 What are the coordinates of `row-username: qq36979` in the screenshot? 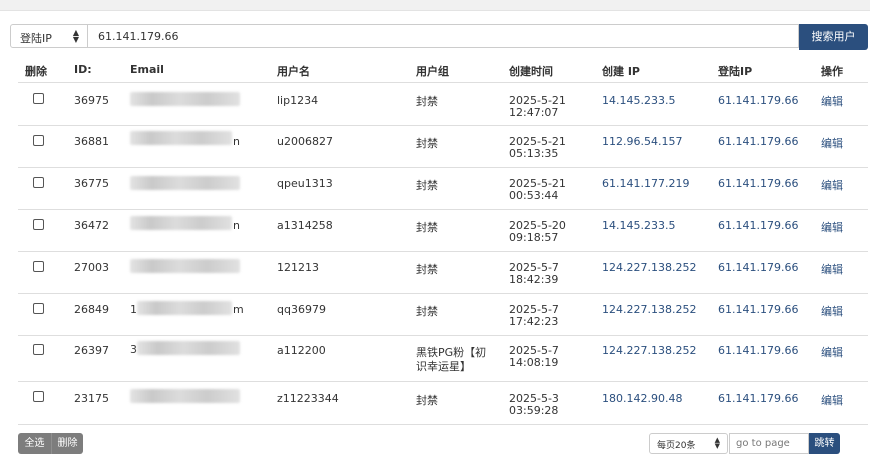 It's located at (301, 309).